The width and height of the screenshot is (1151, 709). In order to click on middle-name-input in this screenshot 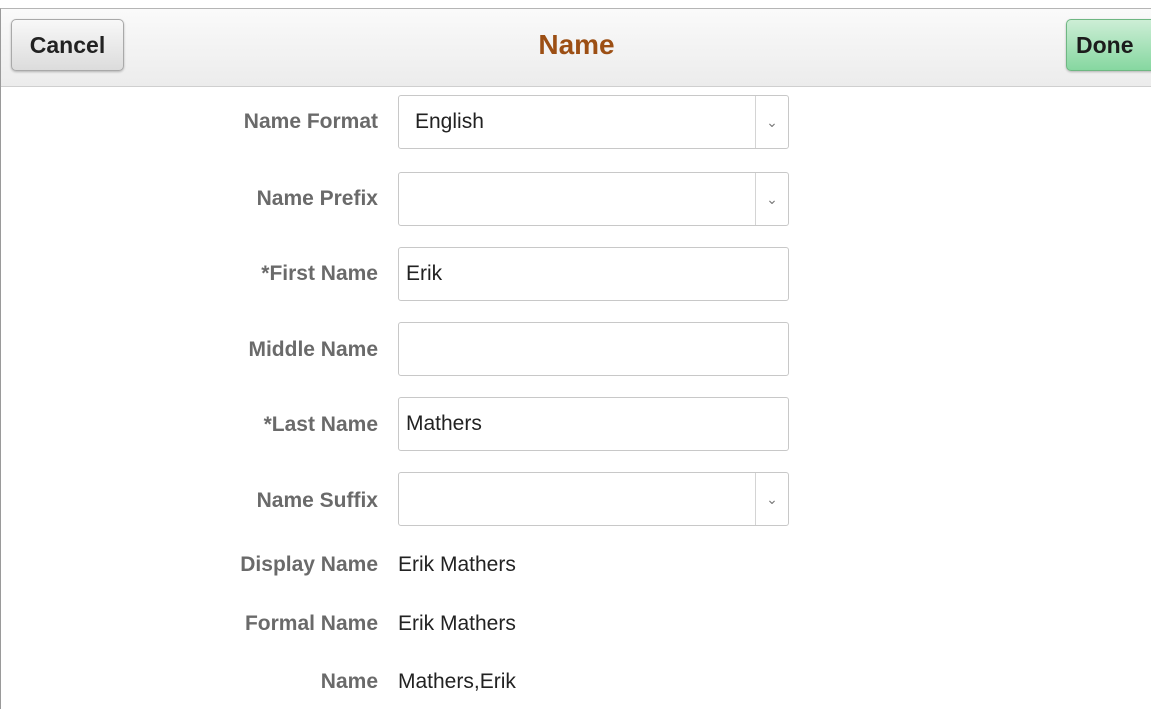, I will do `click(593, 349)`.